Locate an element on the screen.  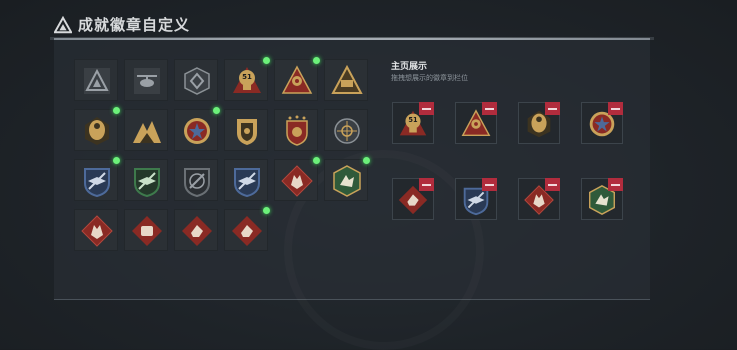
blue-wings-badge-icon is located at coordinates (97, 183).